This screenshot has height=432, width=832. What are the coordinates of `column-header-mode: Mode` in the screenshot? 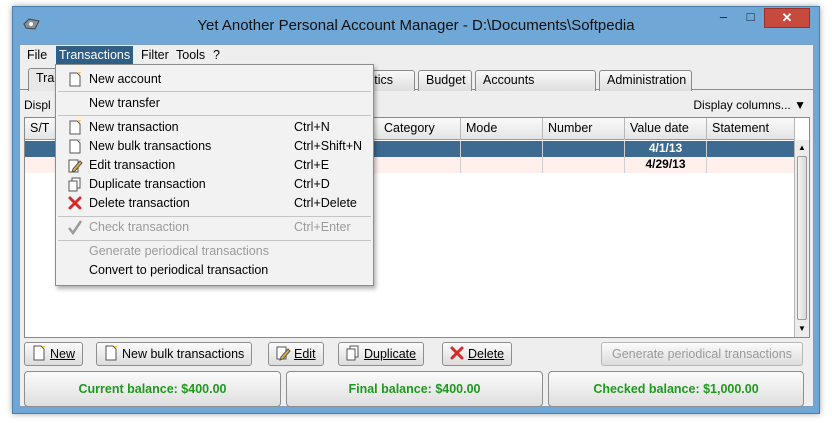 It's located at (502, 129).